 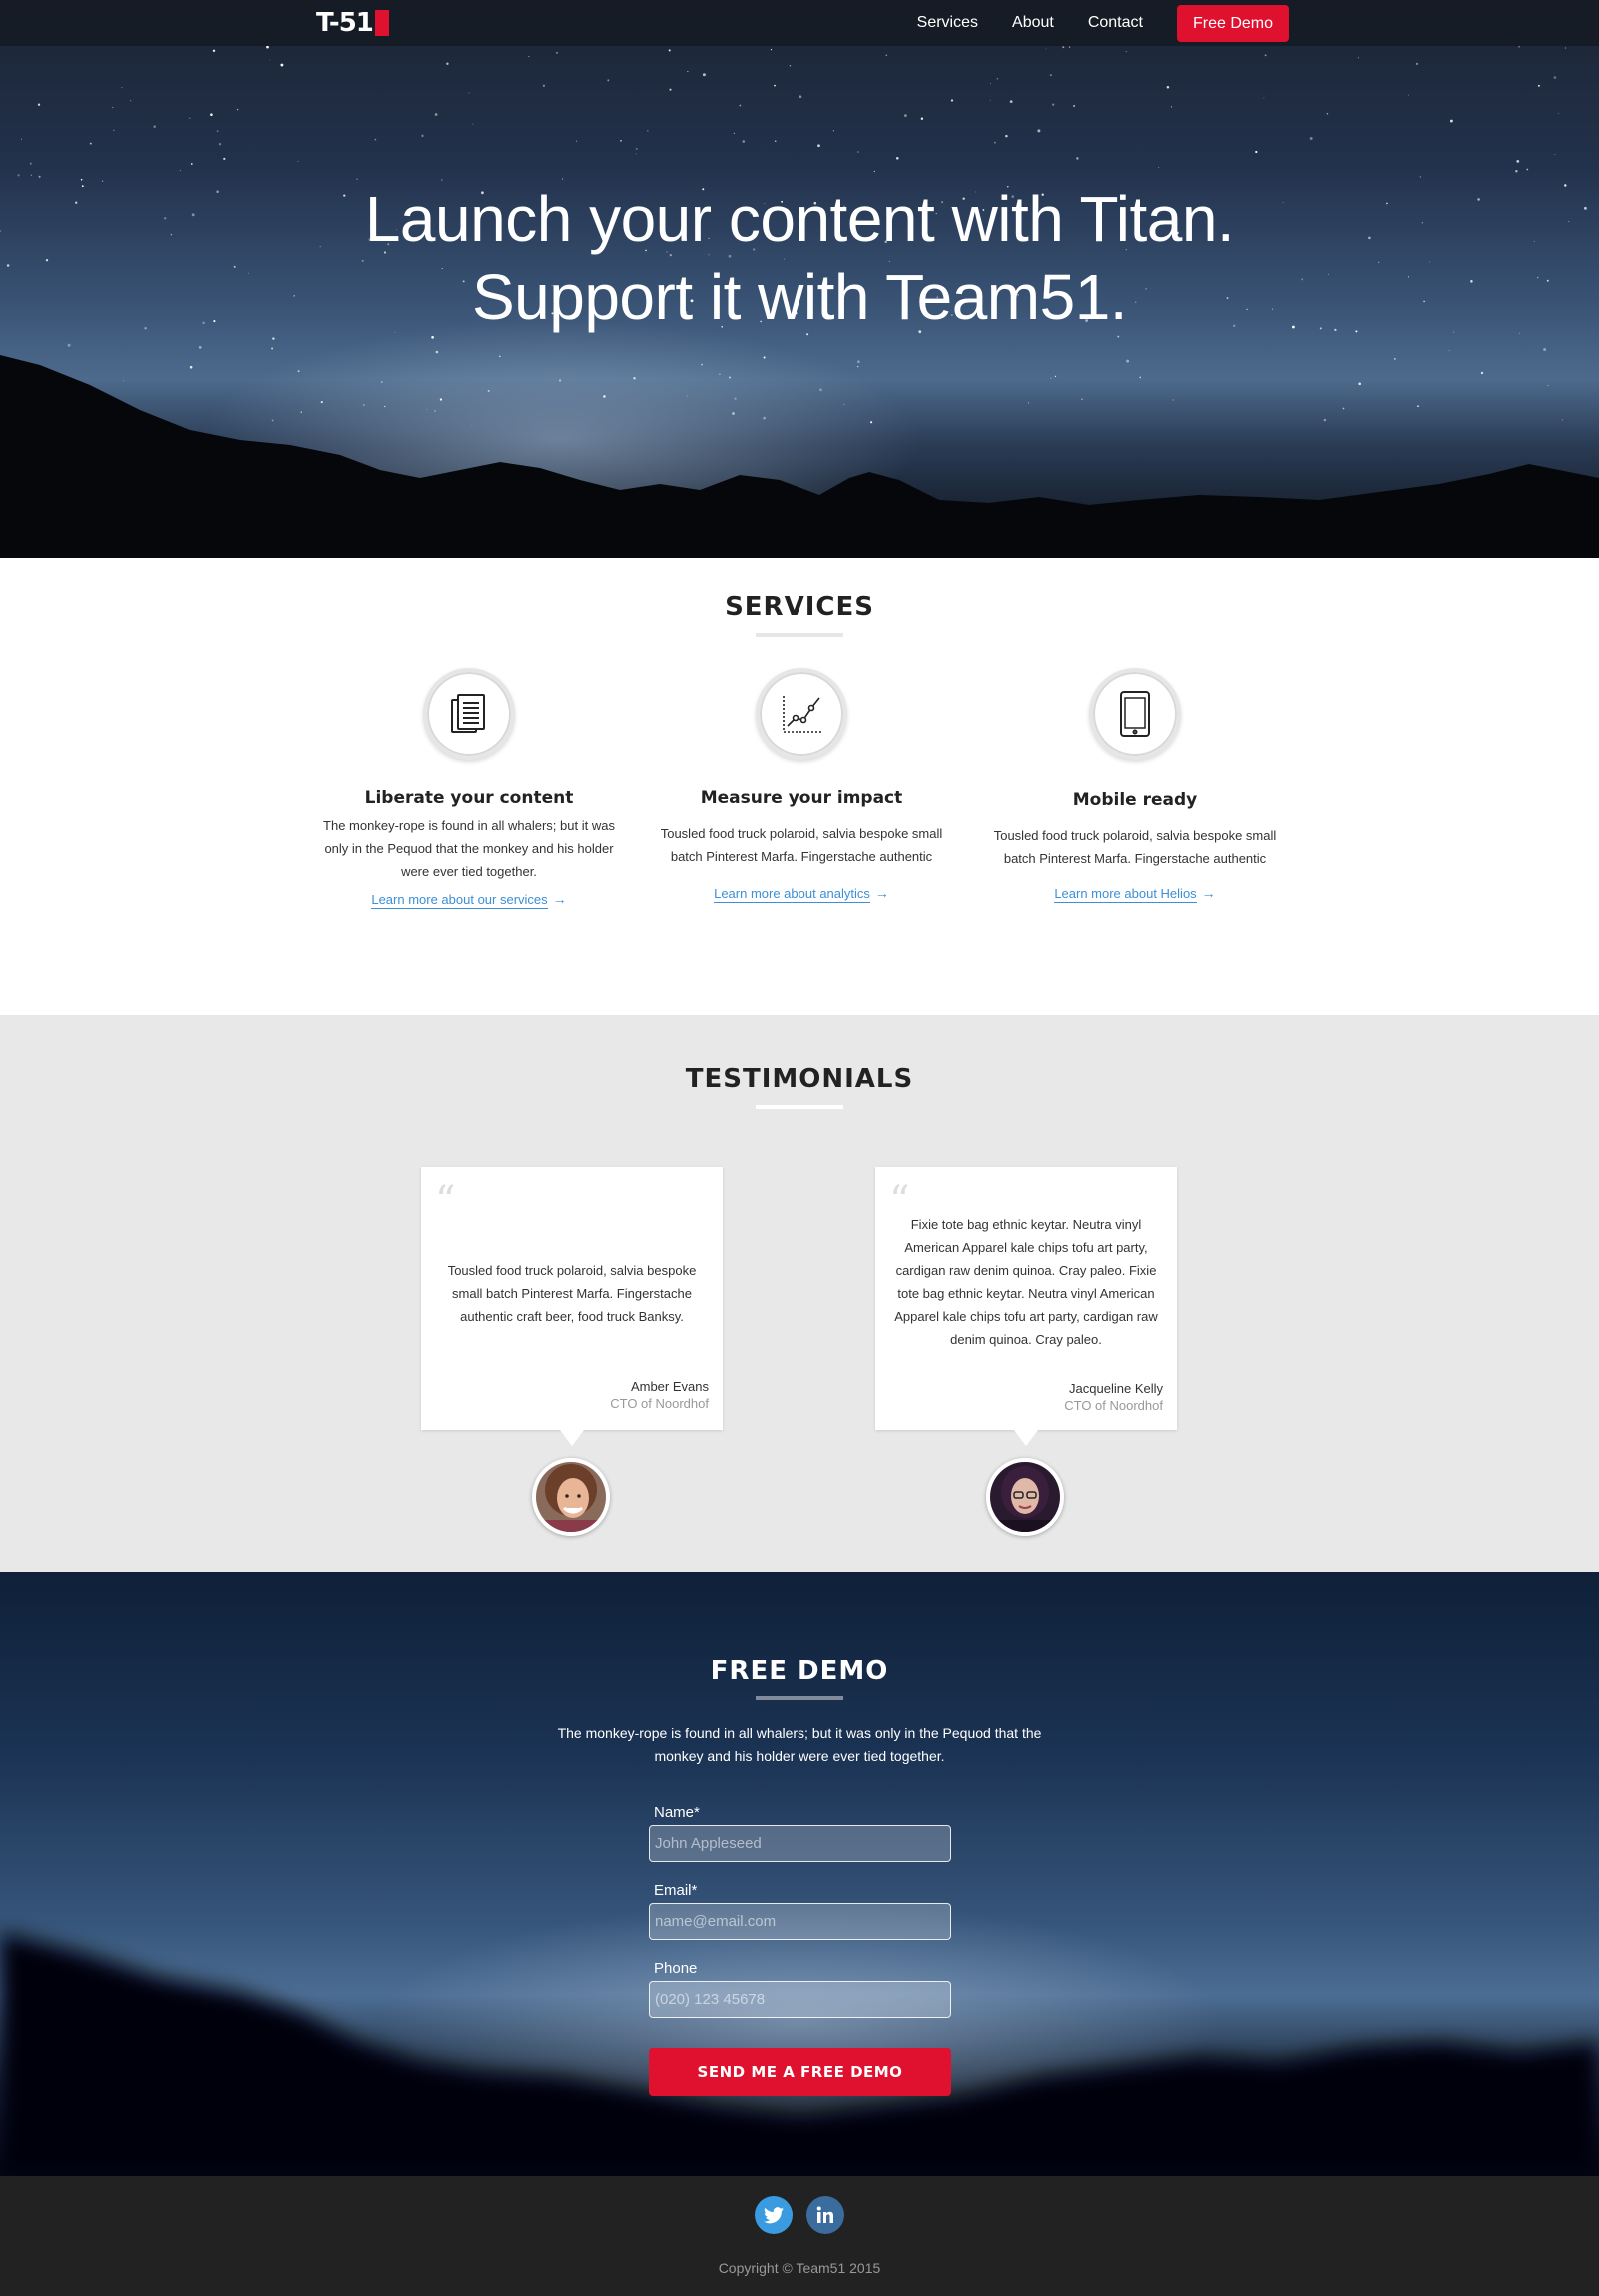 What do you see at coordinates (676, 1891) in the screenshot?
I see `email-label: Email*` at bounding box center [676, 1891].